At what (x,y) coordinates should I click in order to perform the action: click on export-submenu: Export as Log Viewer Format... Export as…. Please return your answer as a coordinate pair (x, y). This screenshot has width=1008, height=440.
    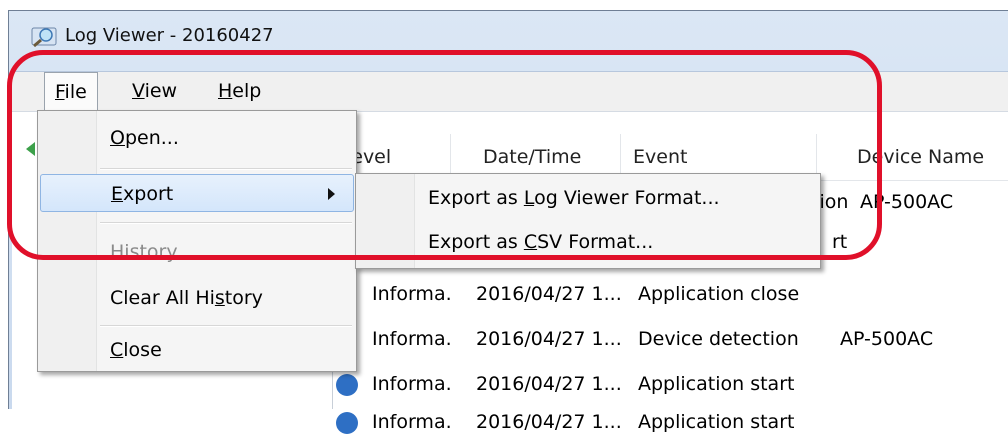
    Looking at the image, I should click on (588, 221).